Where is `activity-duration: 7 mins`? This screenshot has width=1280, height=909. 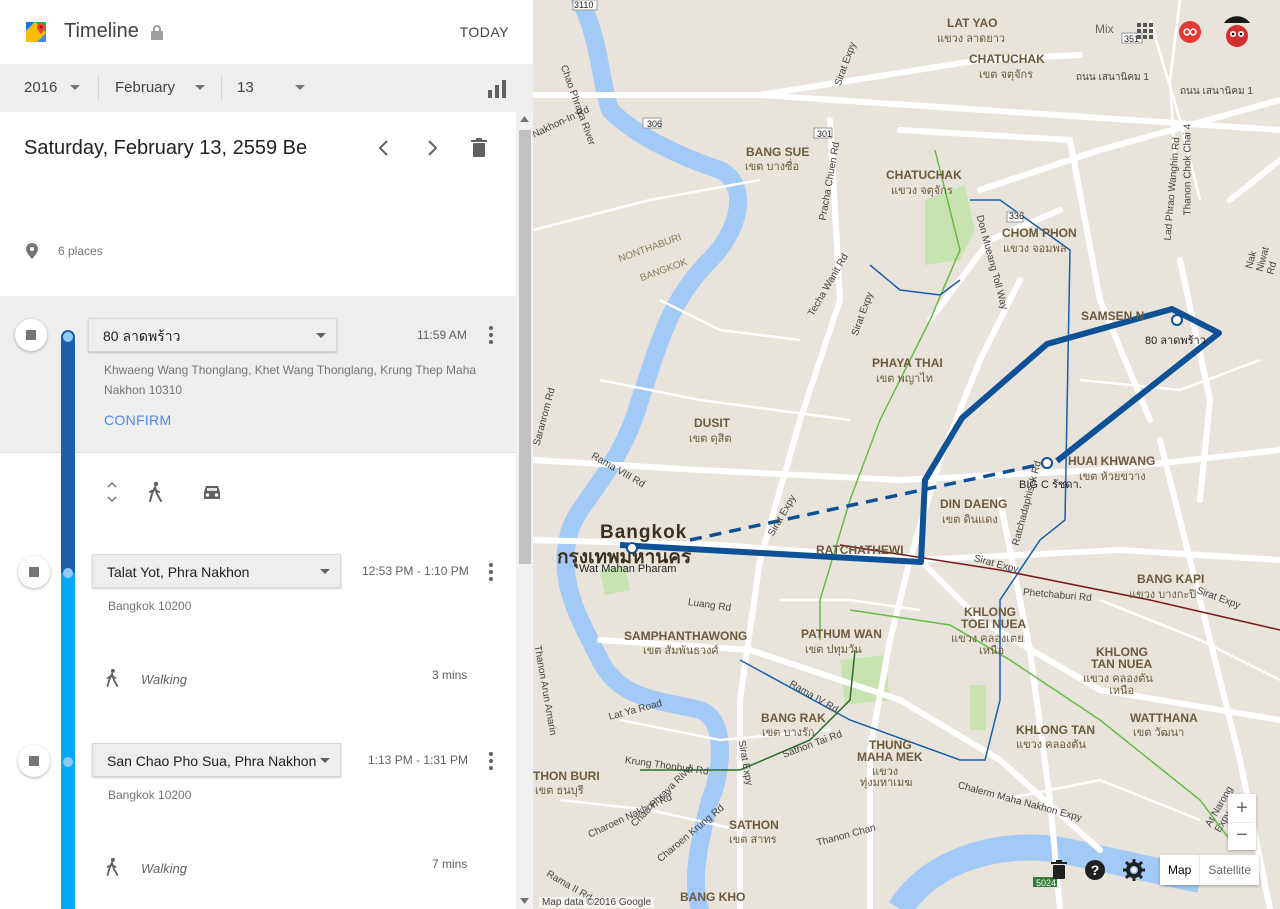
activity-duration: 7 mins is located at coordinates (450, 864).